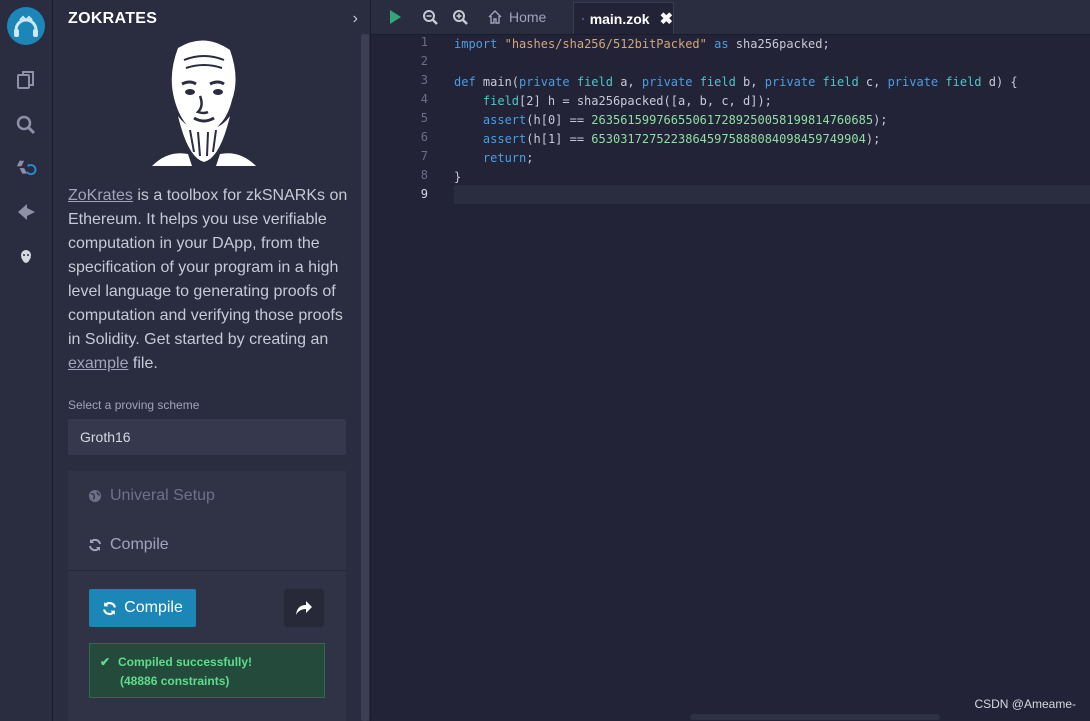 The height and width of the screenshot is (721, 1090). I want to click on panel-scrollbar, so click(365, 377).